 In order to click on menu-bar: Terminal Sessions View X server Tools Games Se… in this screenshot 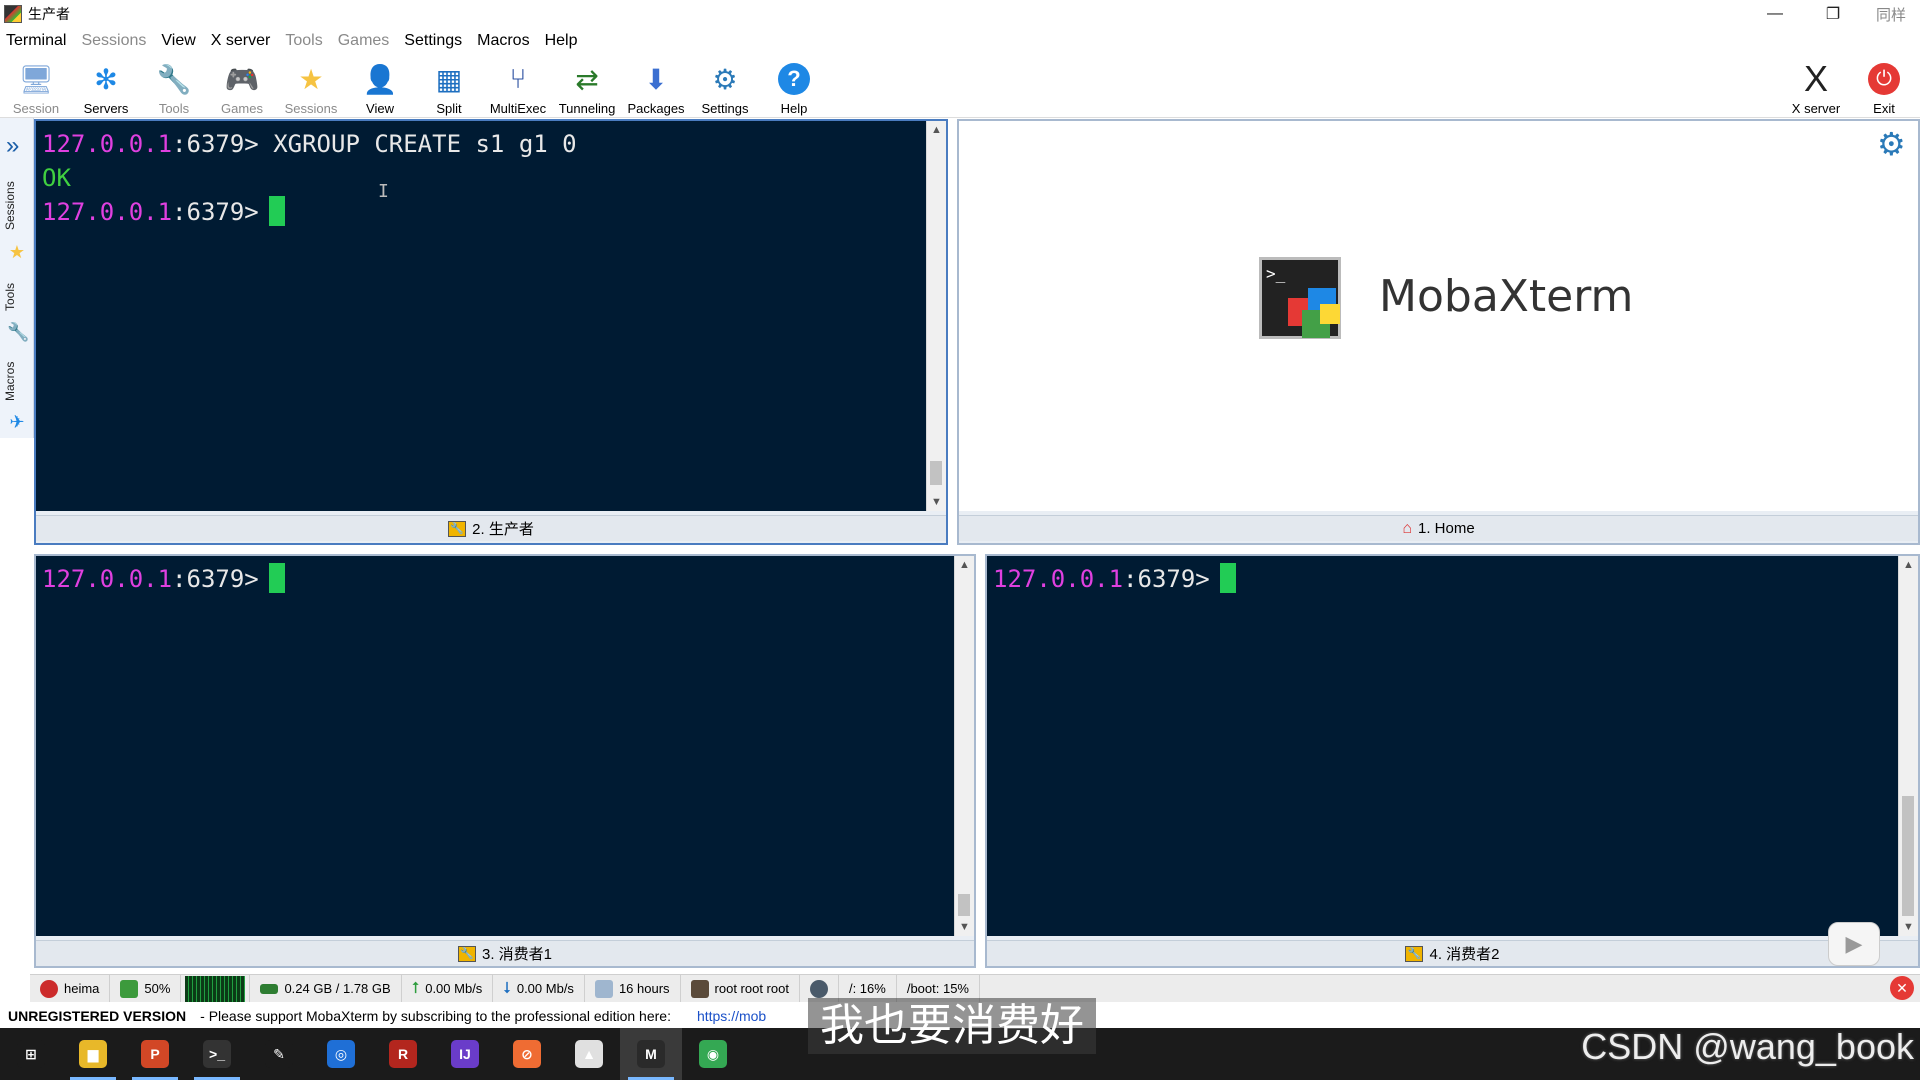, I will do `click(960, 41)`.